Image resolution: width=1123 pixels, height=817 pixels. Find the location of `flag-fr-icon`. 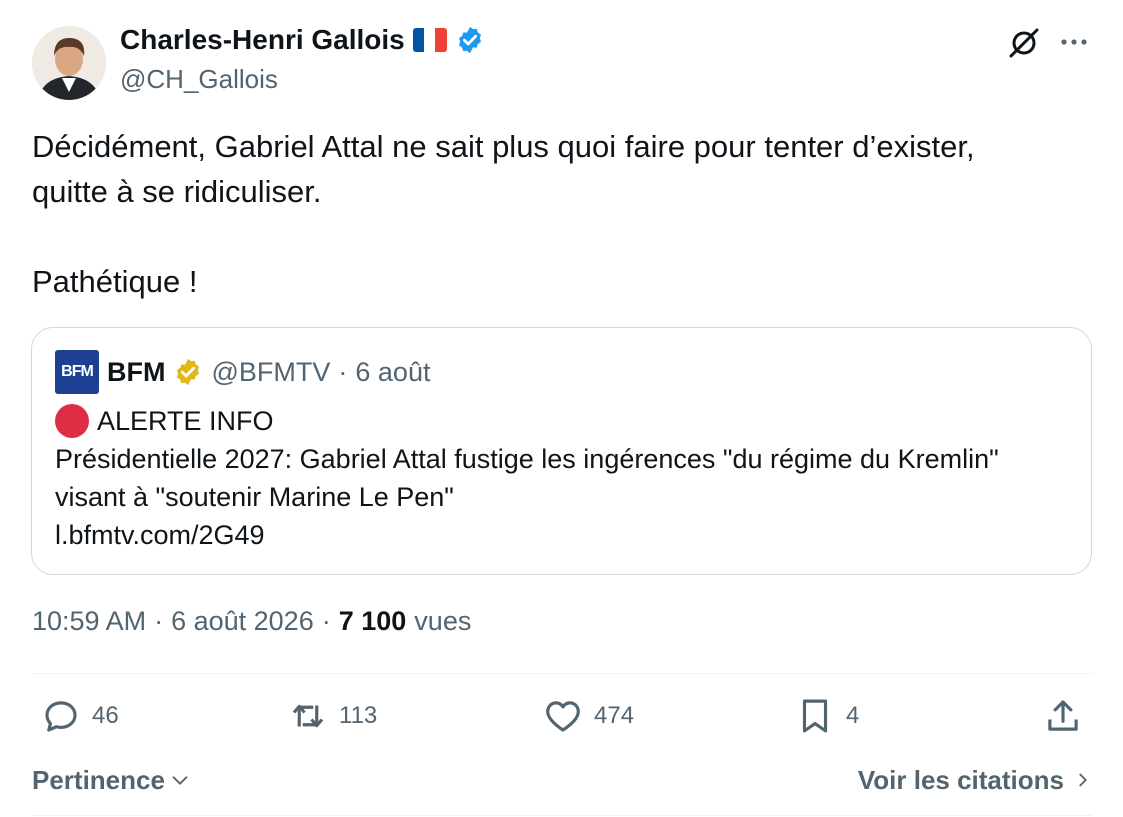

flag-fr-icon is located at coordinates (429, 40).